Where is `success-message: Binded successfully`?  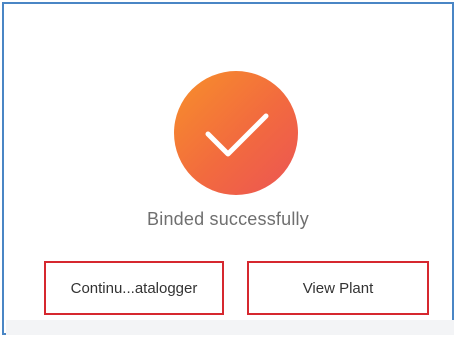
success-message: Binded successfully is located at coordinates (228, 219).